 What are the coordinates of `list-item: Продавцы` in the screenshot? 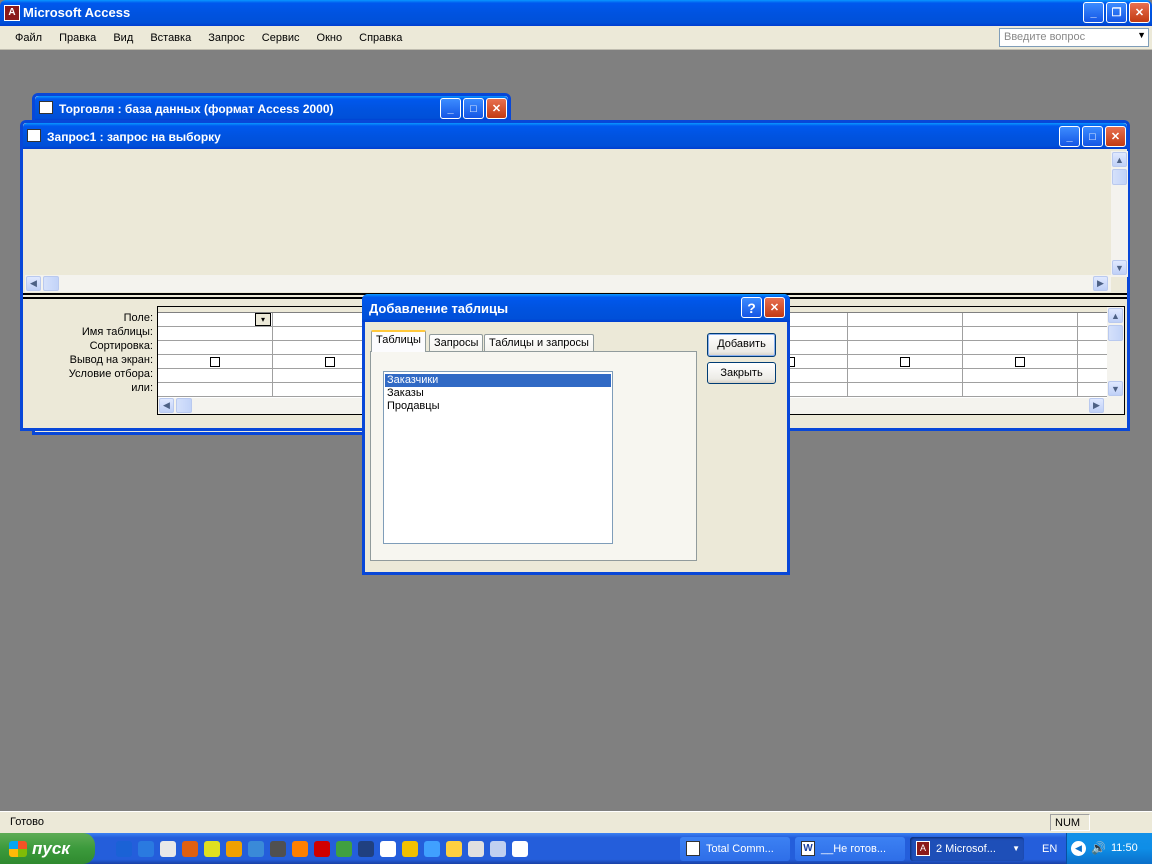 It's located at (498, 406).